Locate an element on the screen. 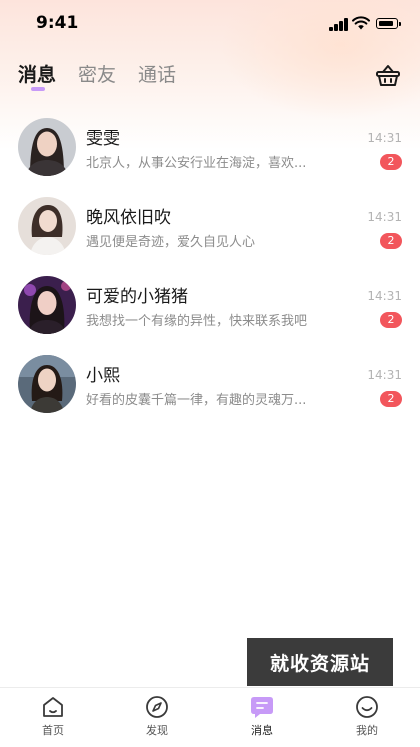 This screenshot has height=747, width=420. tabbar-item-home: 首页 is located at coordinates (53, 719).